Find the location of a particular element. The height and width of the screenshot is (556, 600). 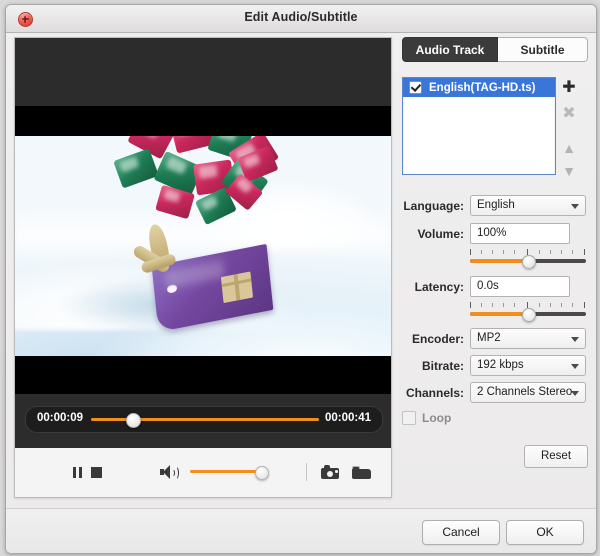

transport-controls is located at coordinates (203, 472).